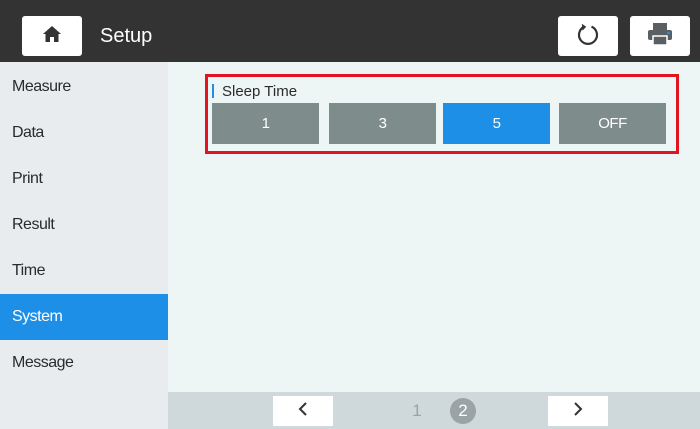 The height and width of the screenshot is (429, 700). Describe the element at coordinates (84, 317) in the screenshot. I see `sidebar-item-system: System` at that location.